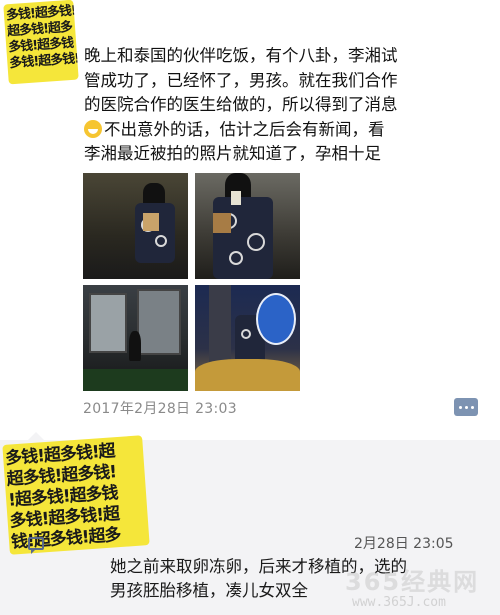 The height and width of the screenshot is (615, 500). What do you see at coordinates (404, 544) in the screenshot?
I see `comment-timestamp: 2月28日 23:05` at bounding box center [404, 544].